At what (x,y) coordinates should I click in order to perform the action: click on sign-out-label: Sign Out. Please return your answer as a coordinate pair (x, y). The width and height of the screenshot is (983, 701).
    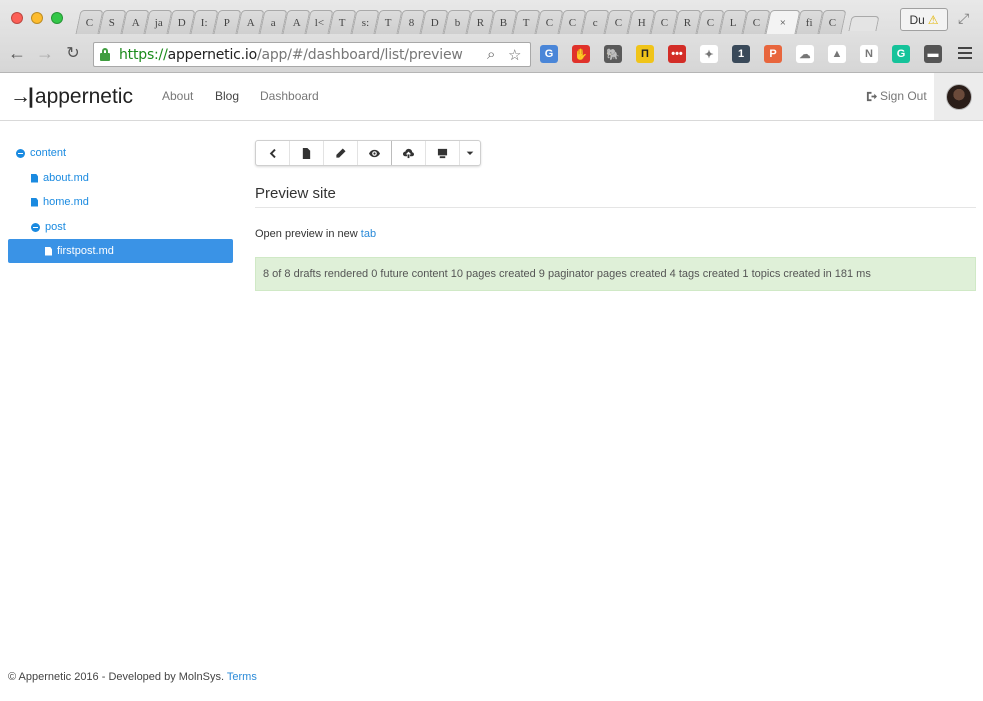
    Looking at the image, I should click on (903, 96).